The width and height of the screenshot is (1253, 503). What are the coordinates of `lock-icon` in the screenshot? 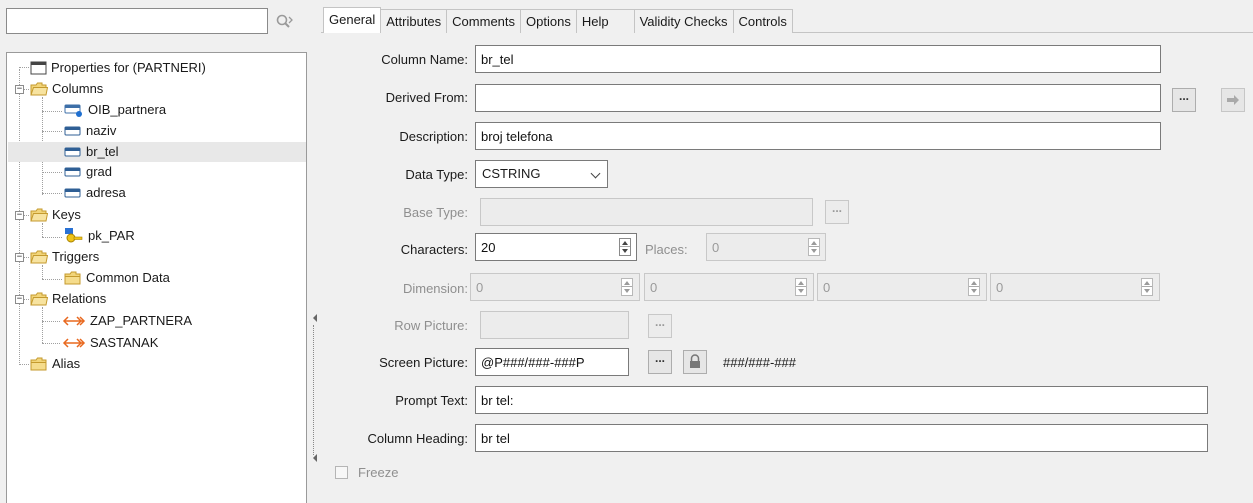 It's located at (695, 361).